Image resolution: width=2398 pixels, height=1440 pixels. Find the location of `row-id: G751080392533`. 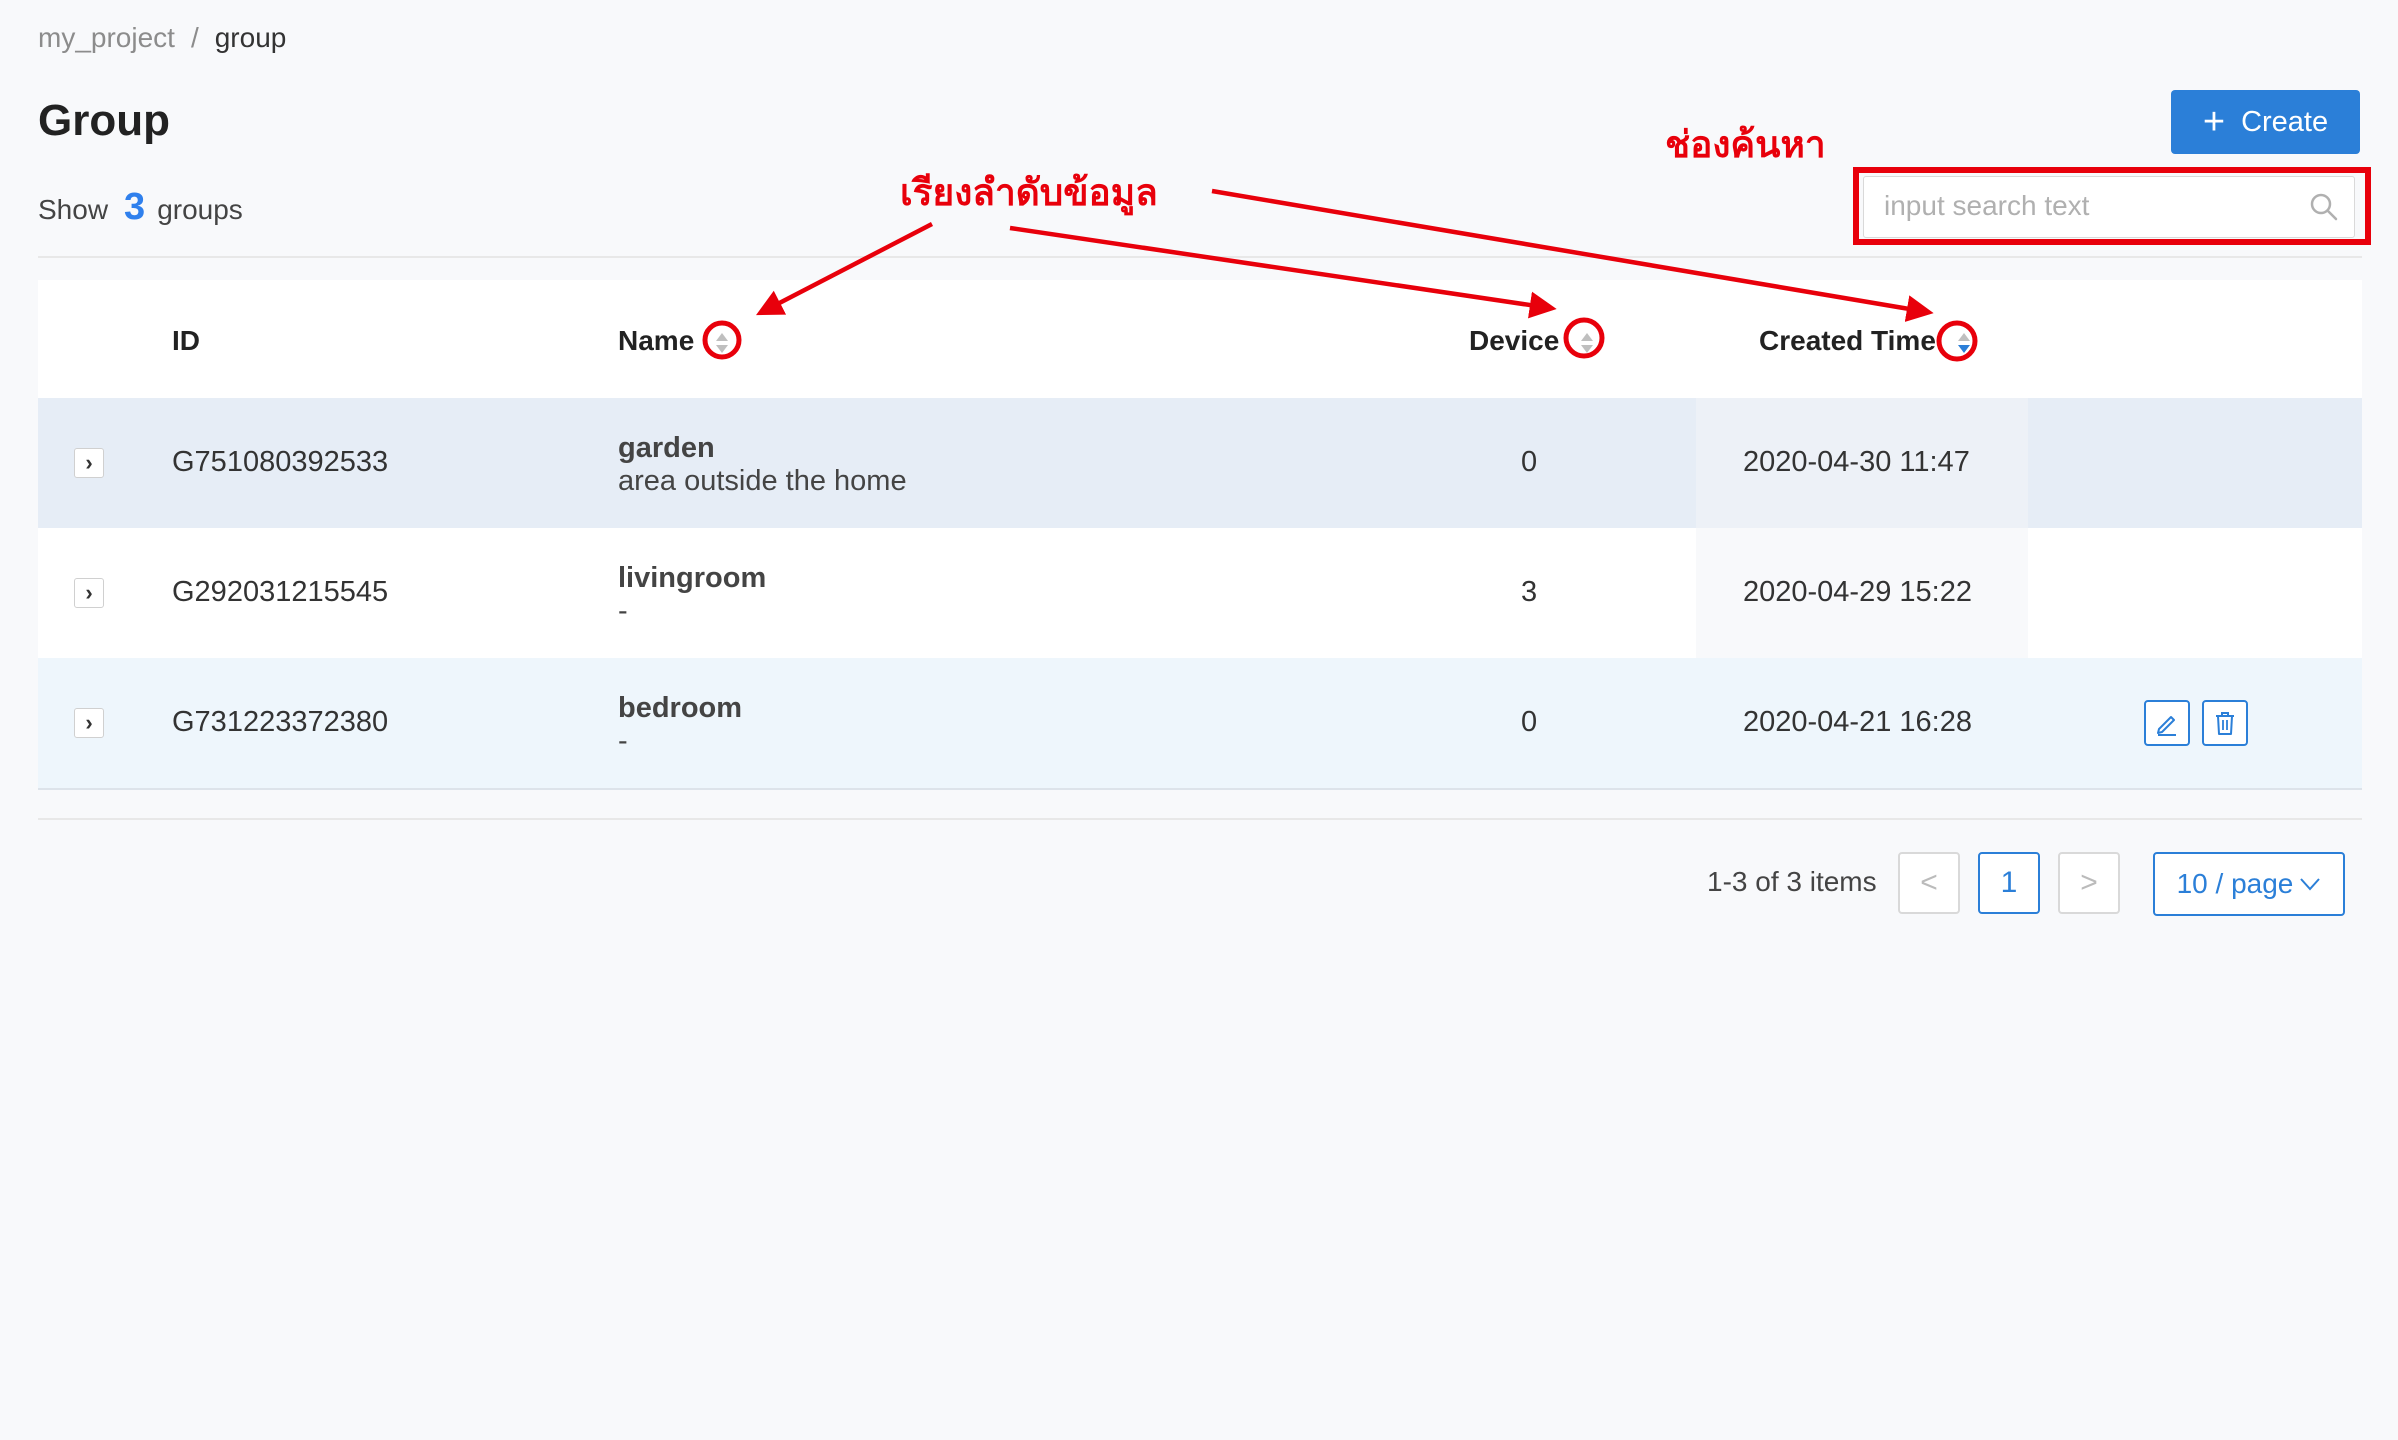

row-id: G751080392533 is located at coordinates (280, 462).